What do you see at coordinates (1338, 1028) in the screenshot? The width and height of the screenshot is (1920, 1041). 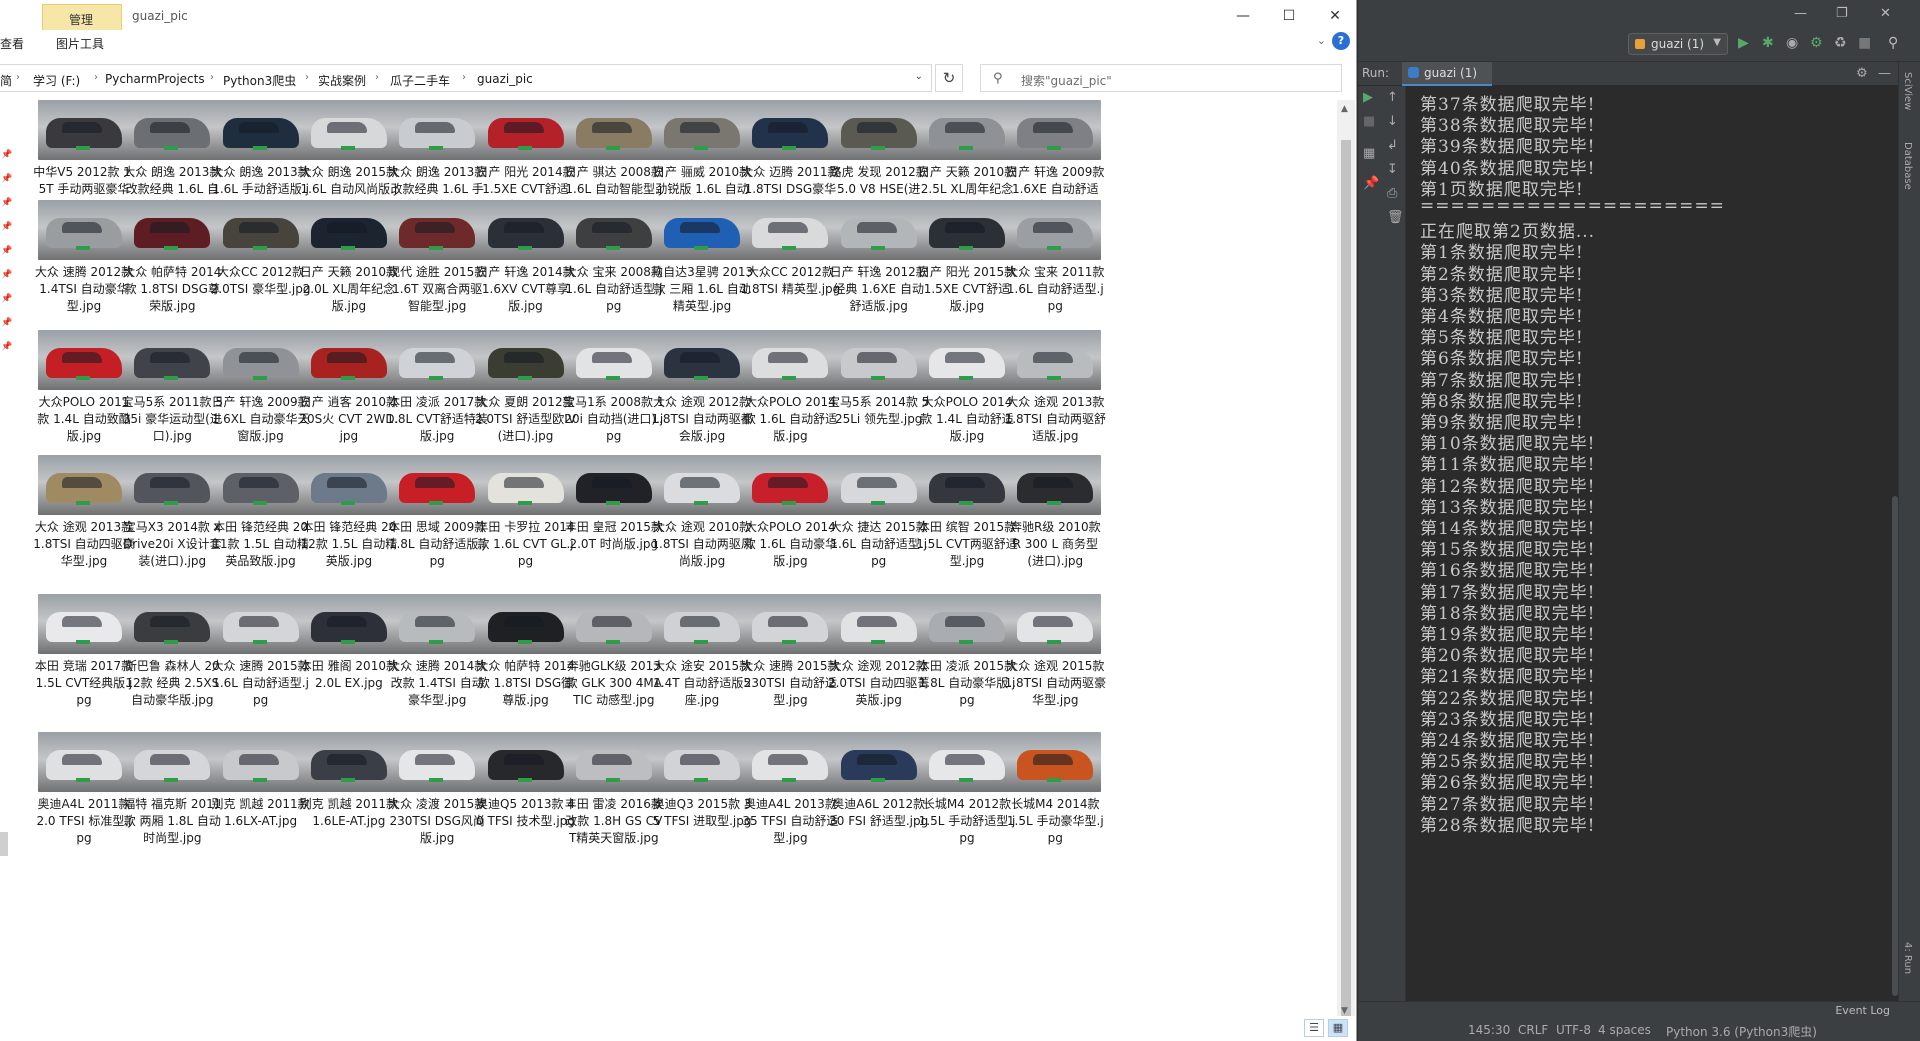 I see `large-icons-view-icon: ▦` at bounding box center [1338, 1028].